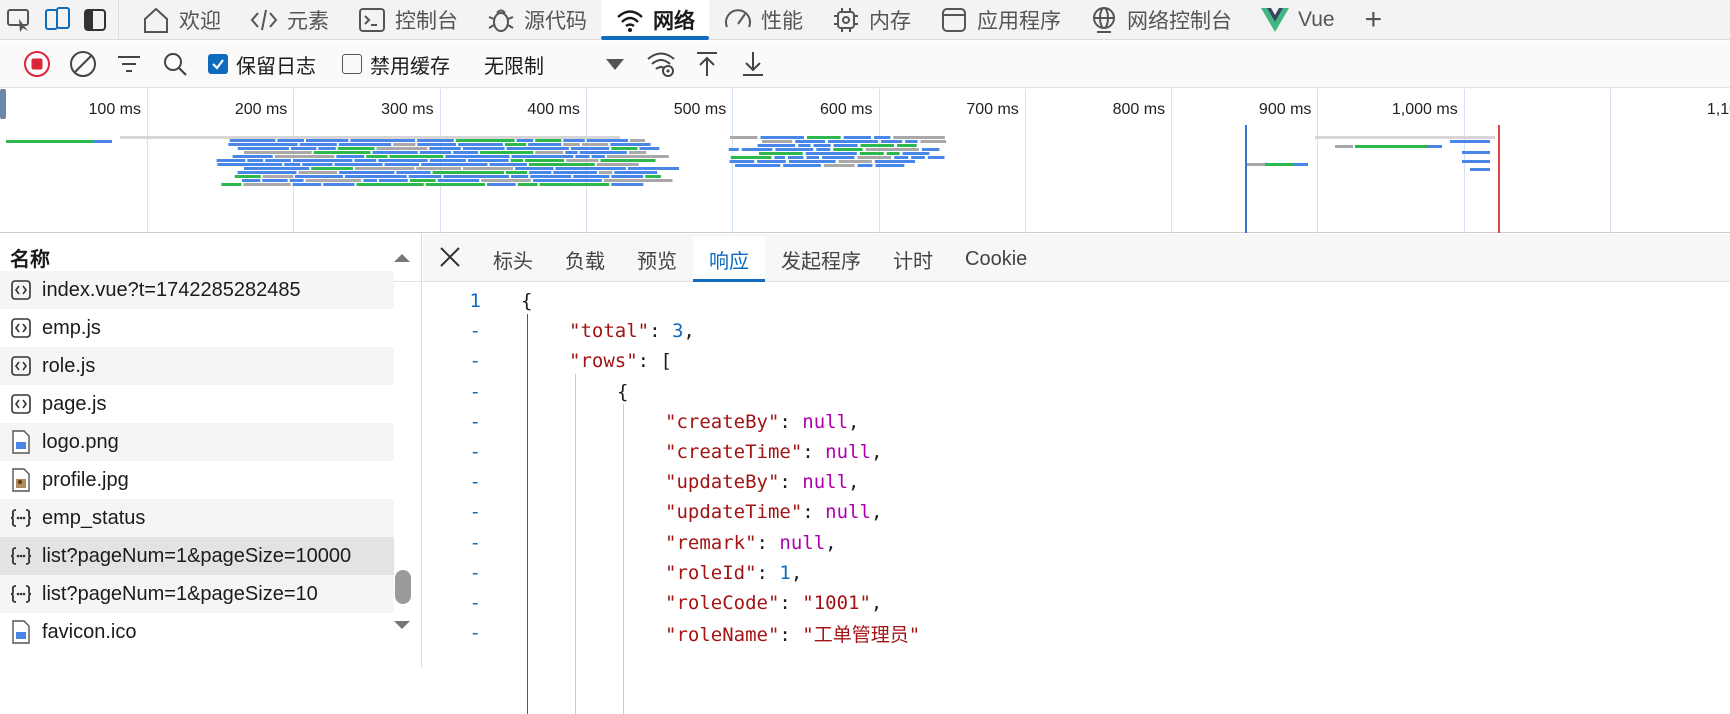 This screenshot has height=714, width=1730. I want to click on disable-cache-checkbox: 禁用缓存, so click(396, 64).